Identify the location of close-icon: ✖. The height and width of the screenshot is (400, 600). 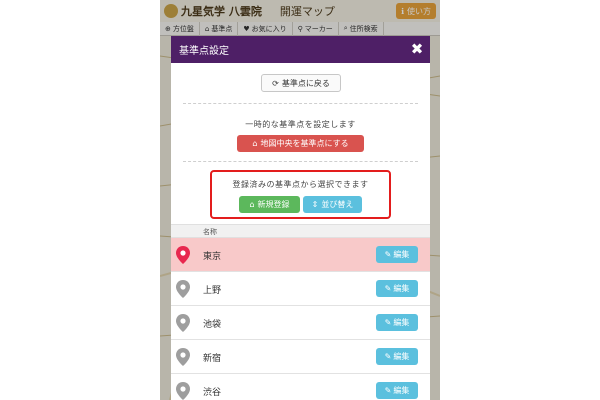
(417, 49).